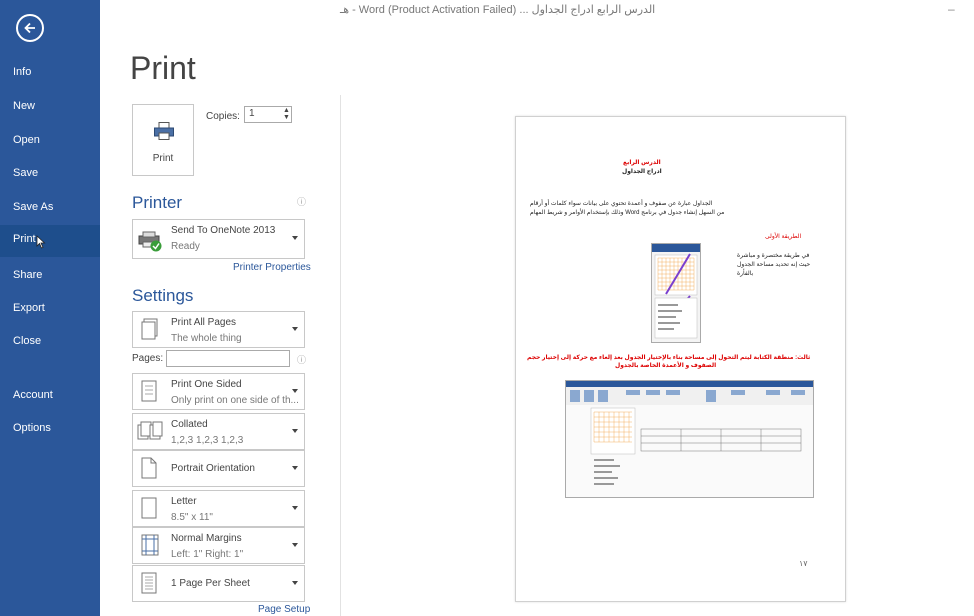  Describe the element at coordinates (50, 276) in the screenshot. I see `nav-share: Share` at that location.